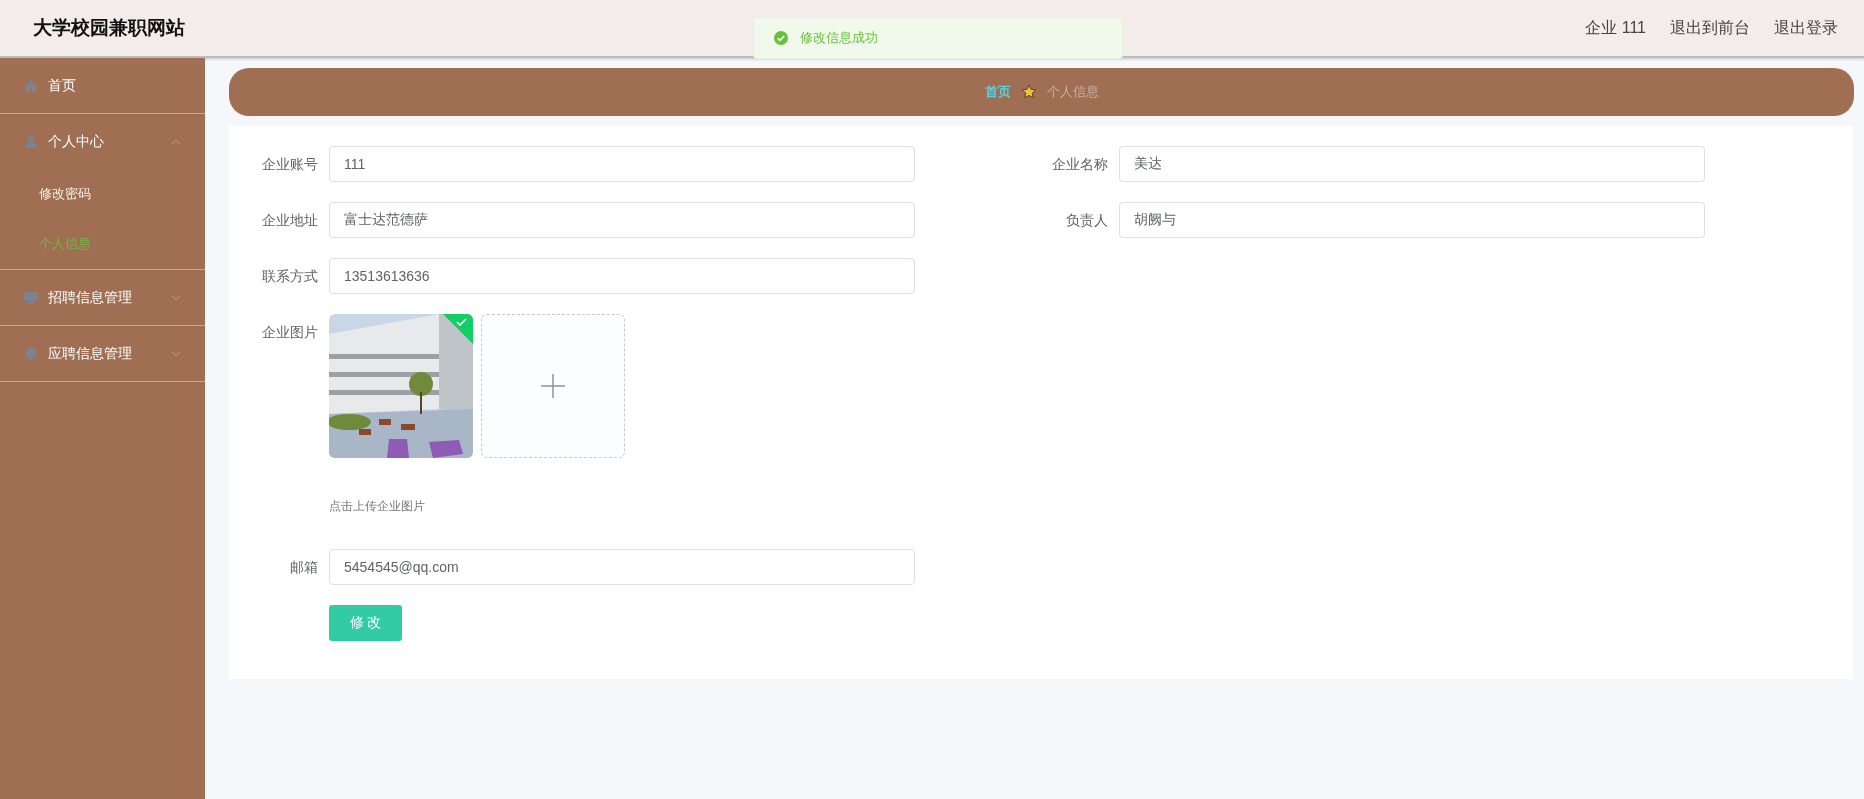  I want to click on field-label: 企业图片, so click(290, 332).